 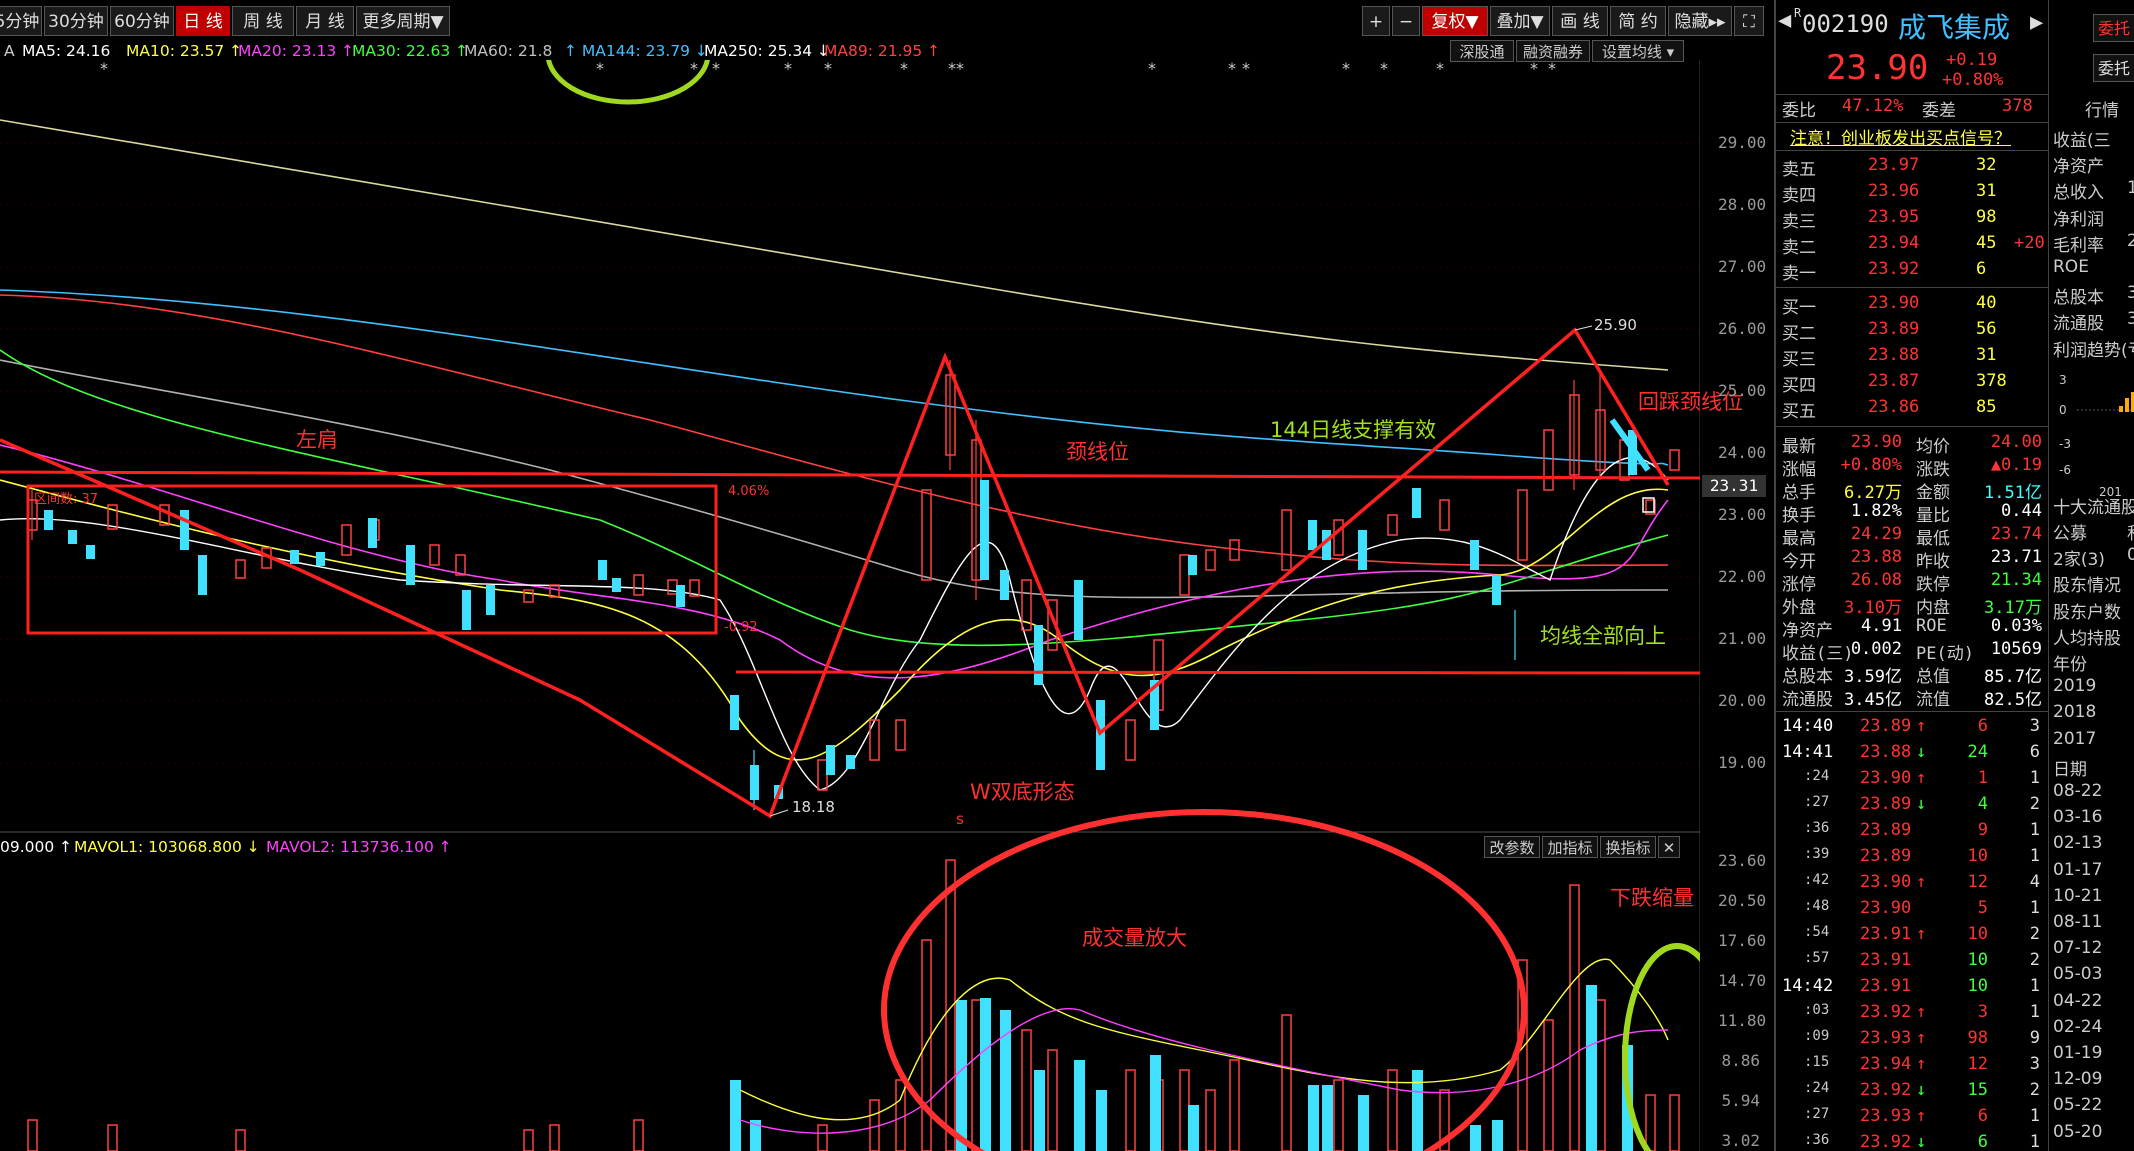 What do you see at coordinates (2093, 321) in the screenshot?
I see `f10-item: 流通股3` at bounding box center [2093, 321].